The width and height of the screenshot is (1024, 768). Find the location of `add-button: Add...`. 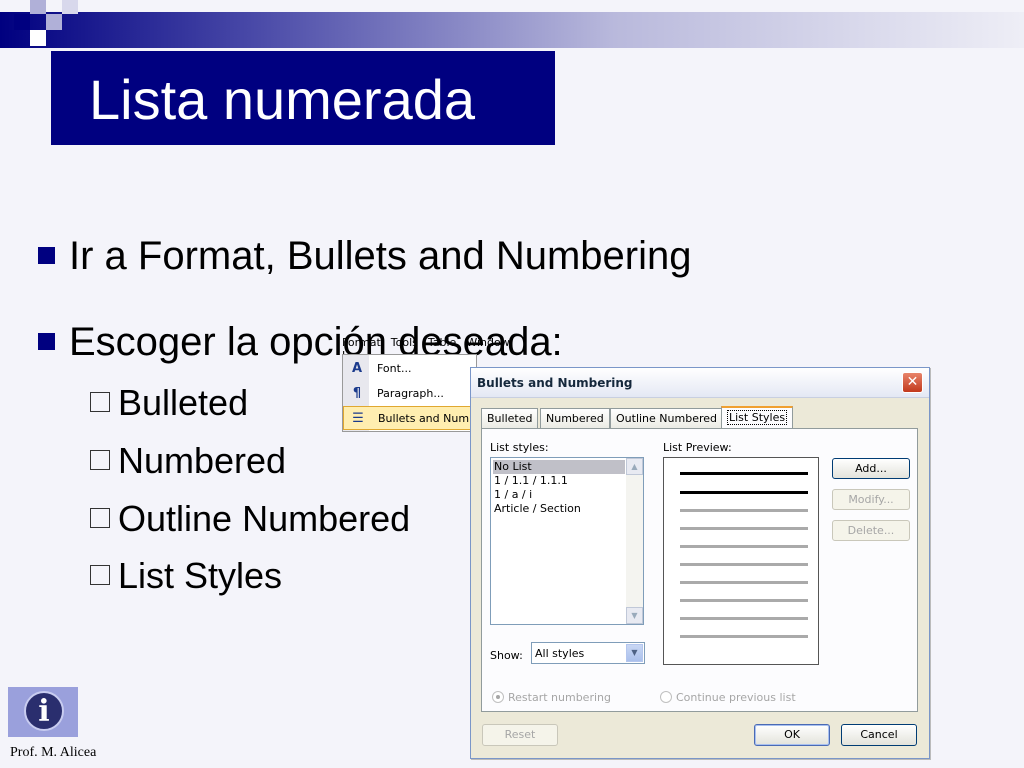

add-button: Add... is located at coordinates (871, 468).